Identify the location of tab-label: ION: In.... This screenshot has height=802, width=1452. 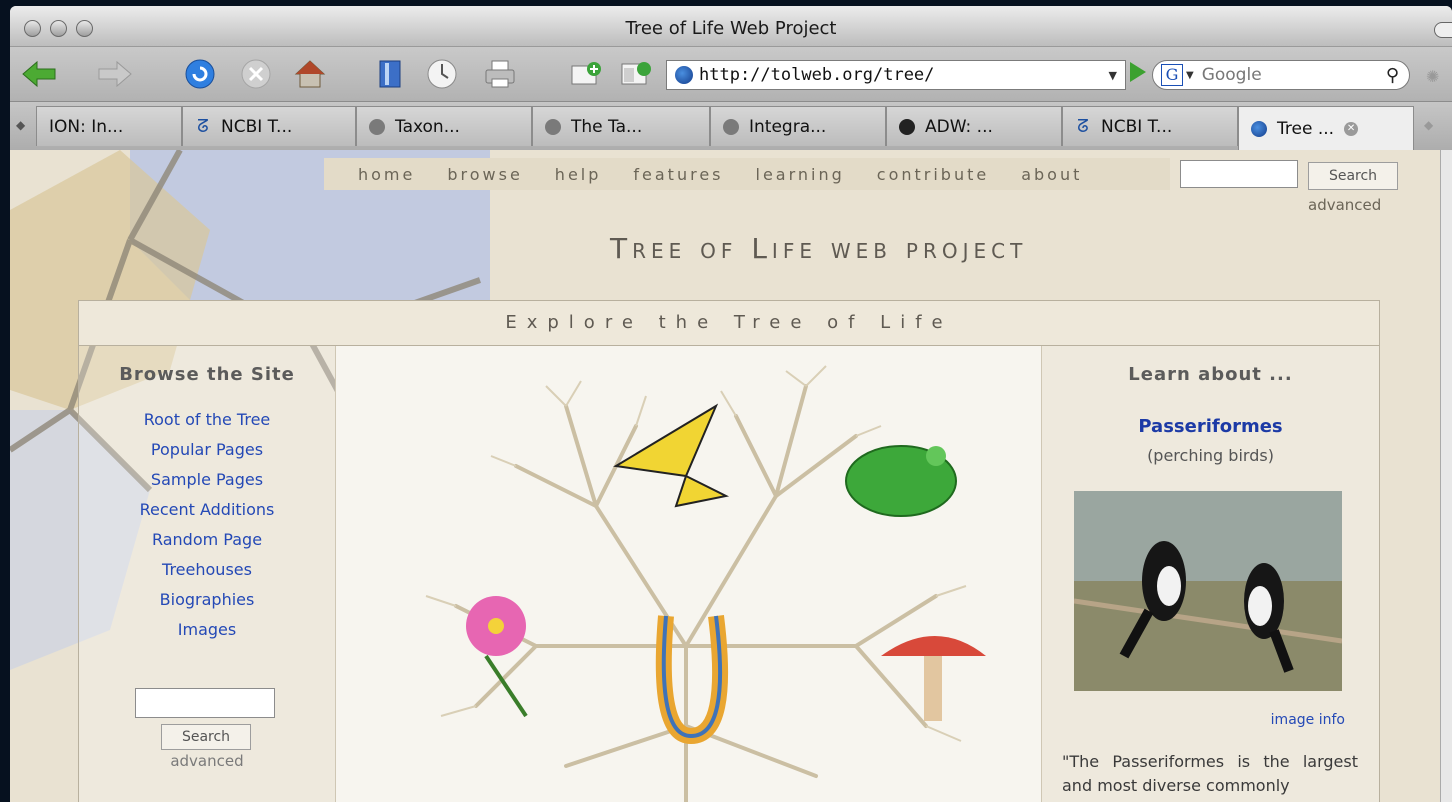
(86, 126).